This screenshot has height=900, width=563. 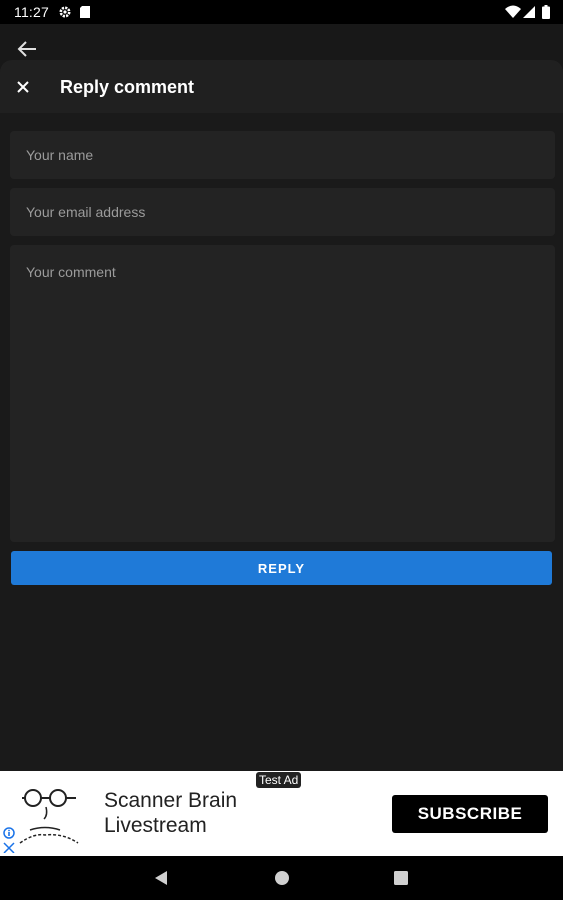 I want to click on triangle-back-icon, so click(x=161, y=878).